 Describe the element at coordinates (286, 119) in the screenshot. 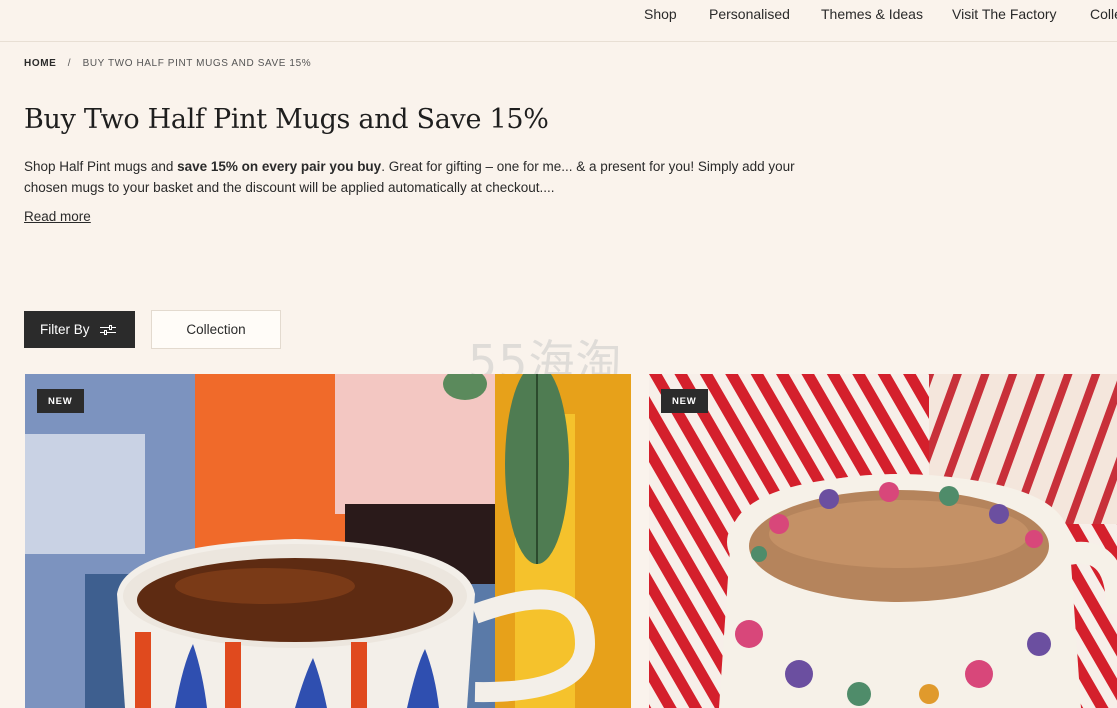

I see `page-title: Buy Two Half Pint Mugs and Save 15%` at that location.